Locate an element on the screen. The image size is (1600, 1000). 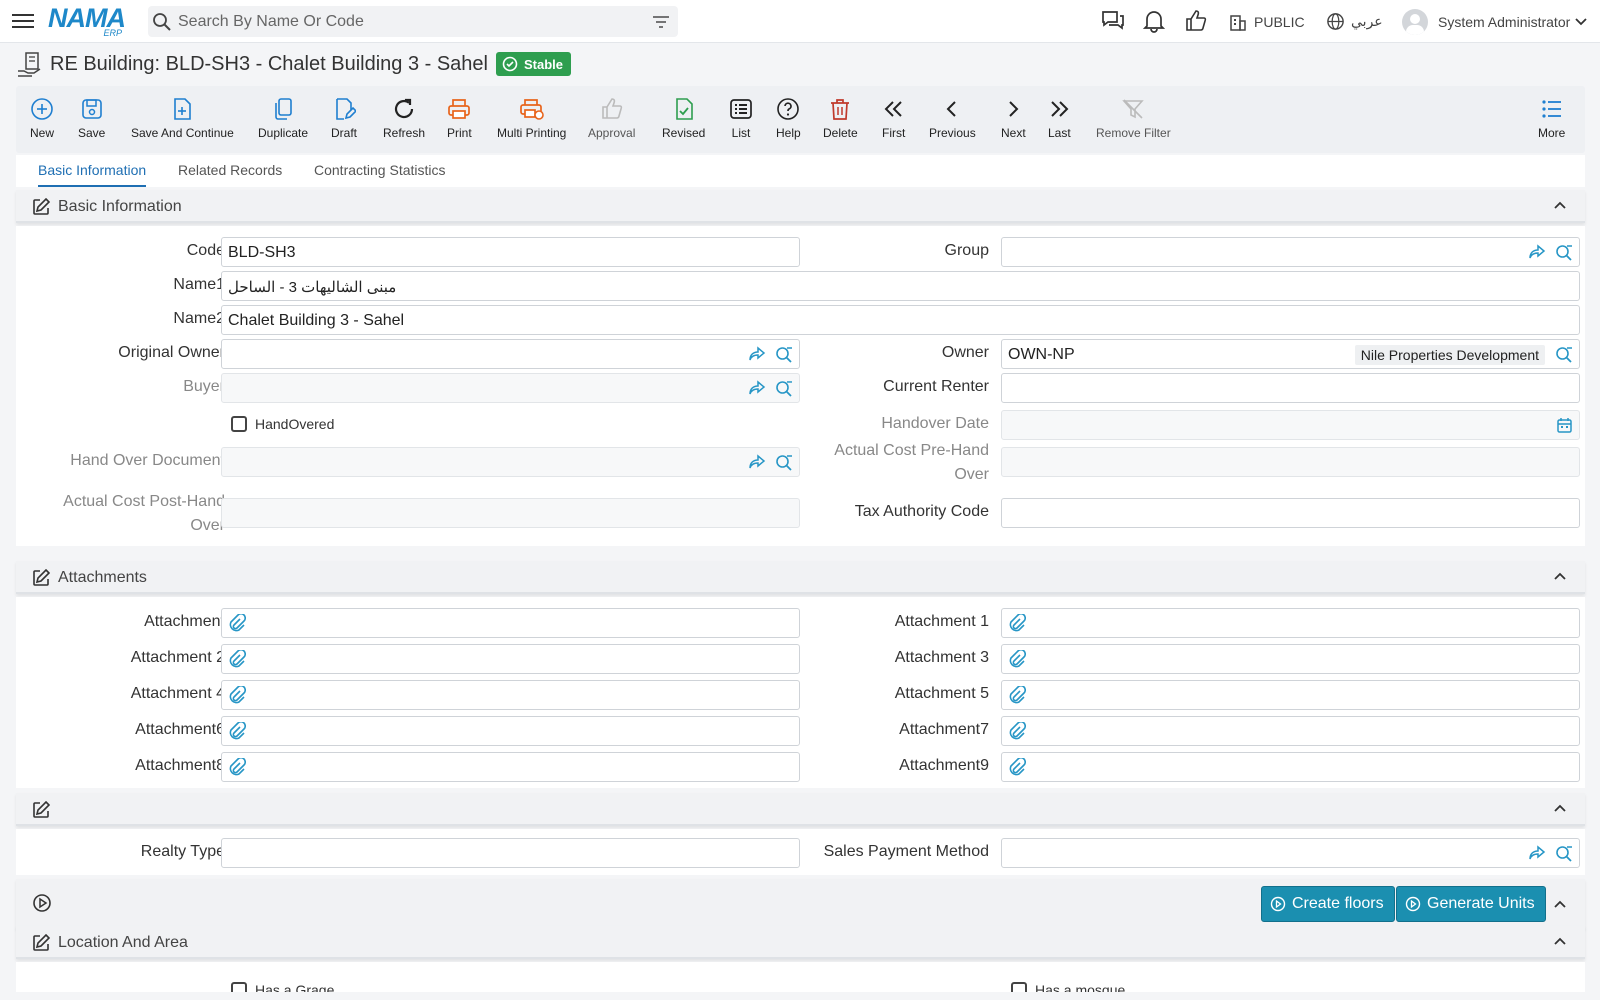
last-button: Last is located at coordinates (1059, 119).